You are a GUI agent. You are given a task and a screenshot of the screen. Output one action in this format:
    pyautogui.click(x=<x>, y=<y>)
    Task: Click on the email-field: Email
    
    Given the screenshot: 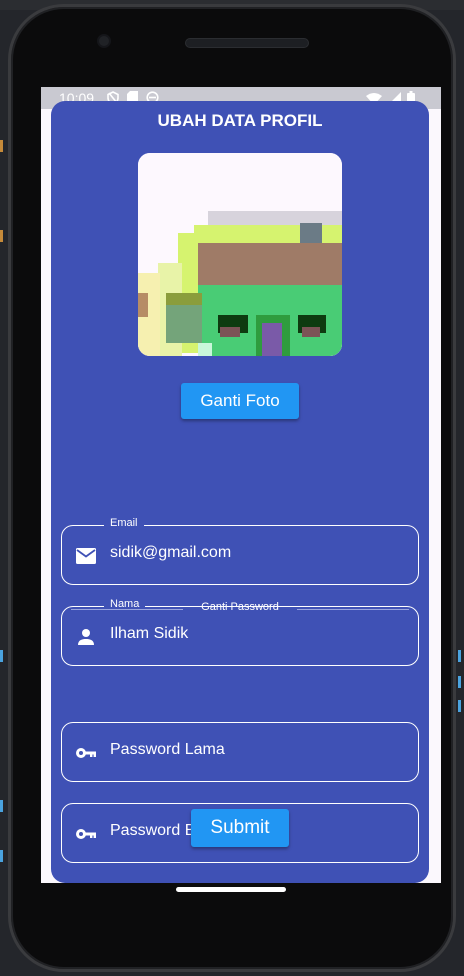 What is the action you would take?
    pyautogui.click(x=240, y=551)
    